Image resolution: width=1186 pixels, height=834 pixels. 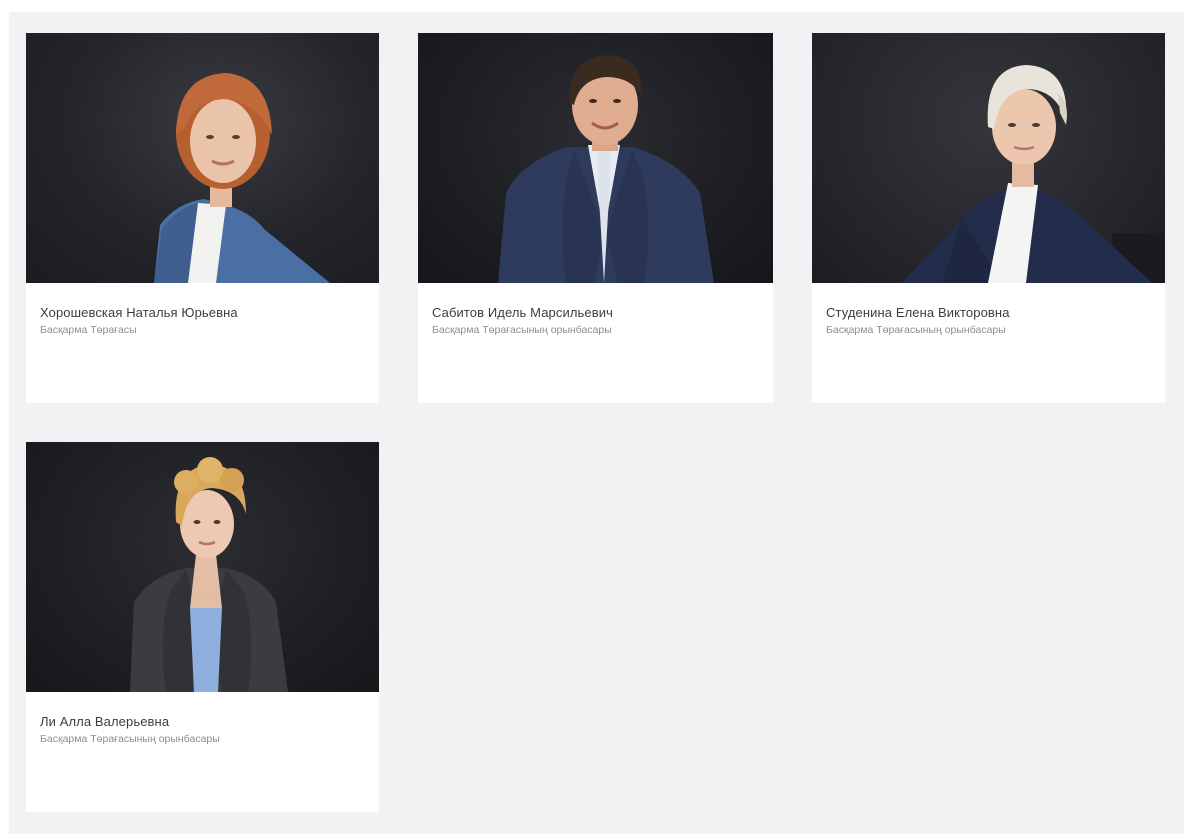 I want to click on person-name: Студенина Елена Викторовна, so click(x=988, y=312).